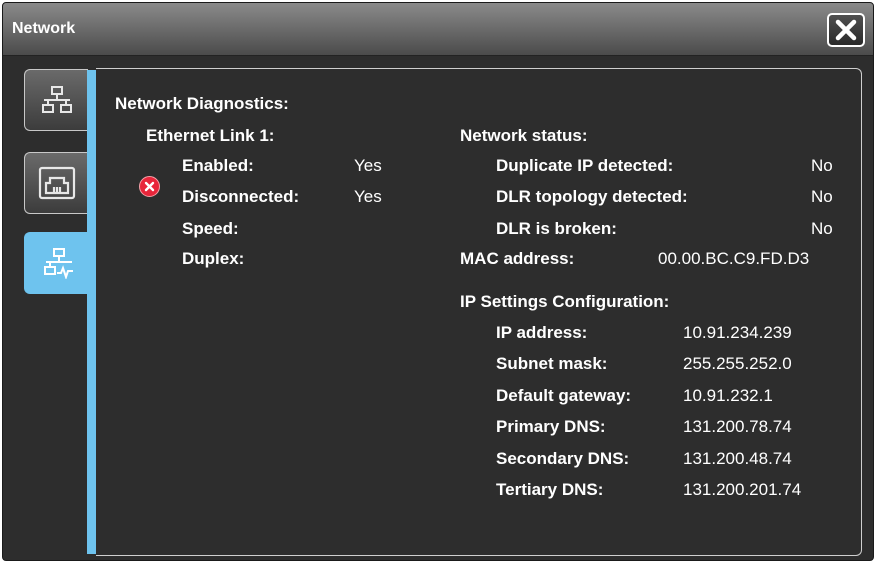 Image resolution: width=876 pixels, height=563 pixels. What do you see at coordinates (517, 258) in the screenshot?
I see `mac-address-label: MAC address:` at bounding box center [517, 258].